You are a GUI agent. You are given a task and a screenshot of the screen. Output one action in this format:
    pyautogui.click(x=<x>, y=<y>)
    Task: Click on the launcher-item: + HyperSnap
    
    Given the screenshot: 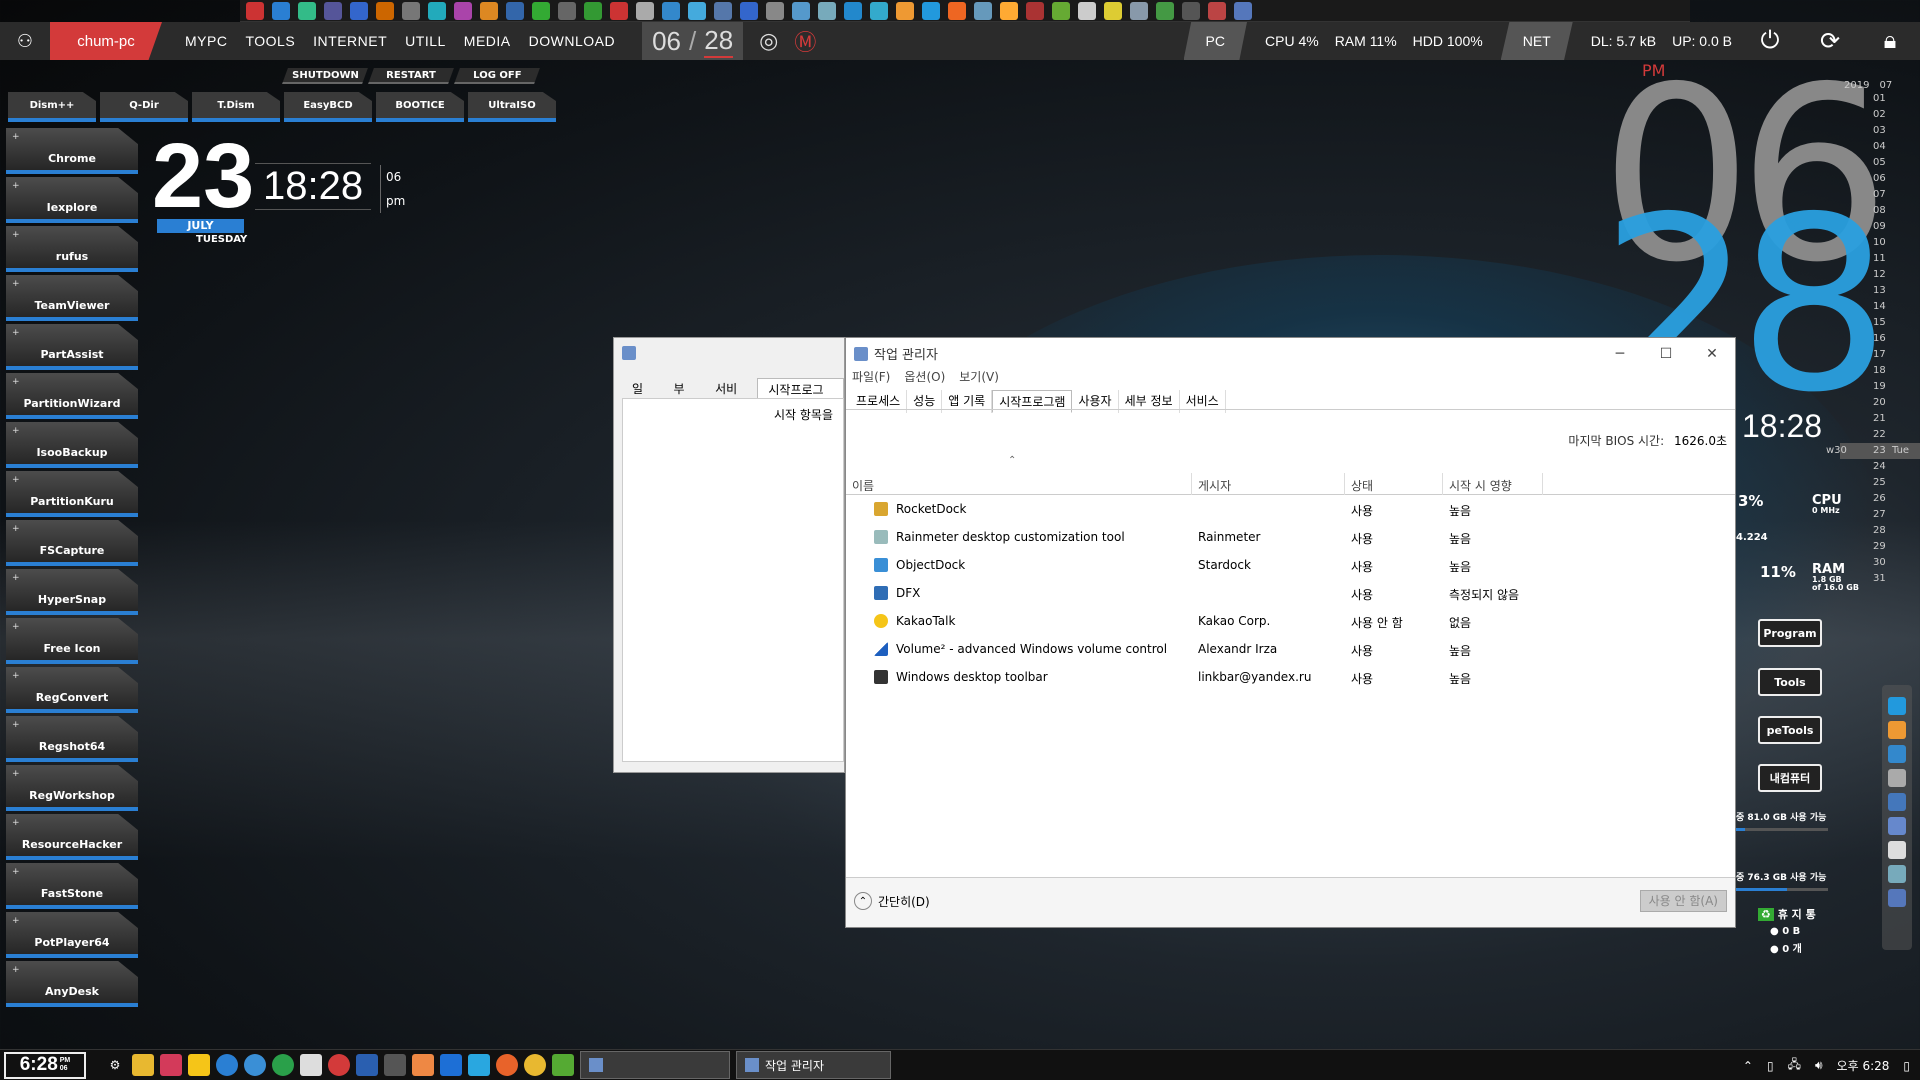 What is the action you would take?
    pyautogui.click(x=72, y=592)
    